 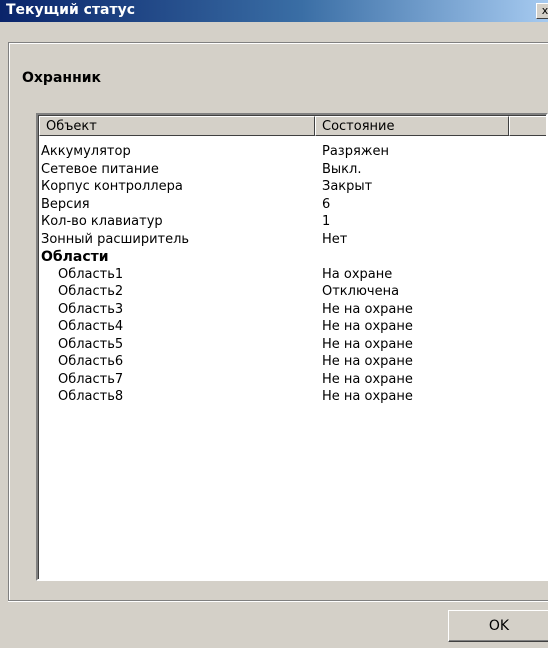 What do you see at coordinates (292, 311) in the screenshot?
I see `list-item: Область3 Не на охране` at bounding box center [292, 311].